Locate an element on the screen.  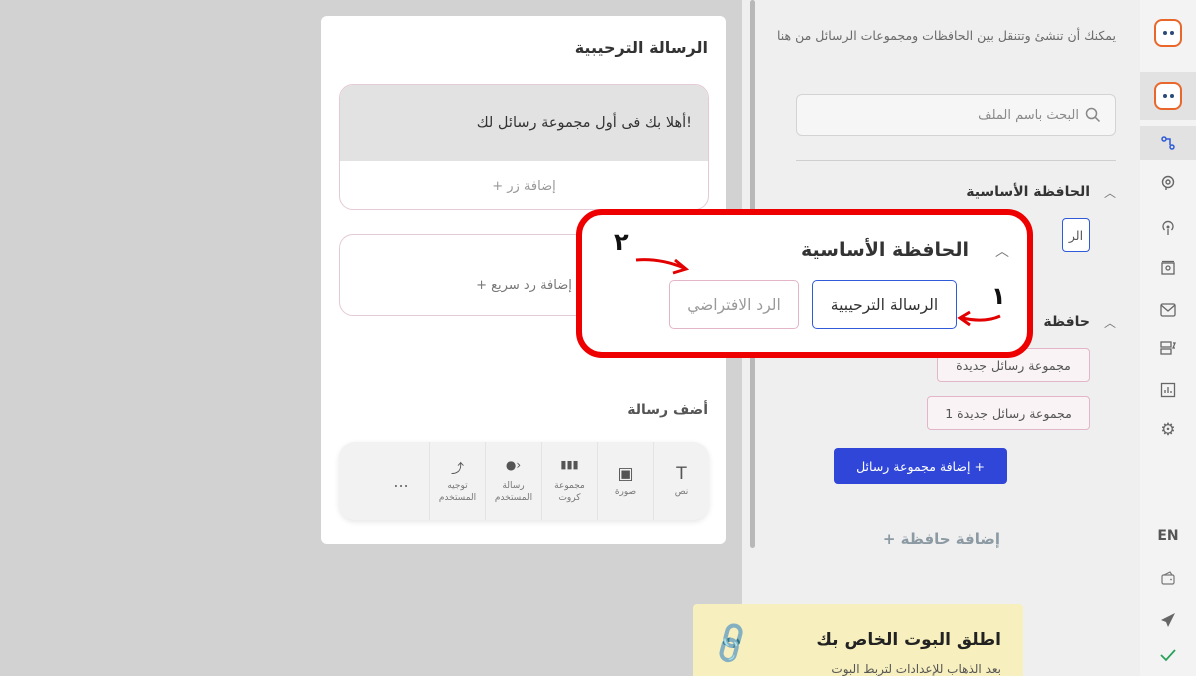
flow-icon is located at coordinates (1168, 143).